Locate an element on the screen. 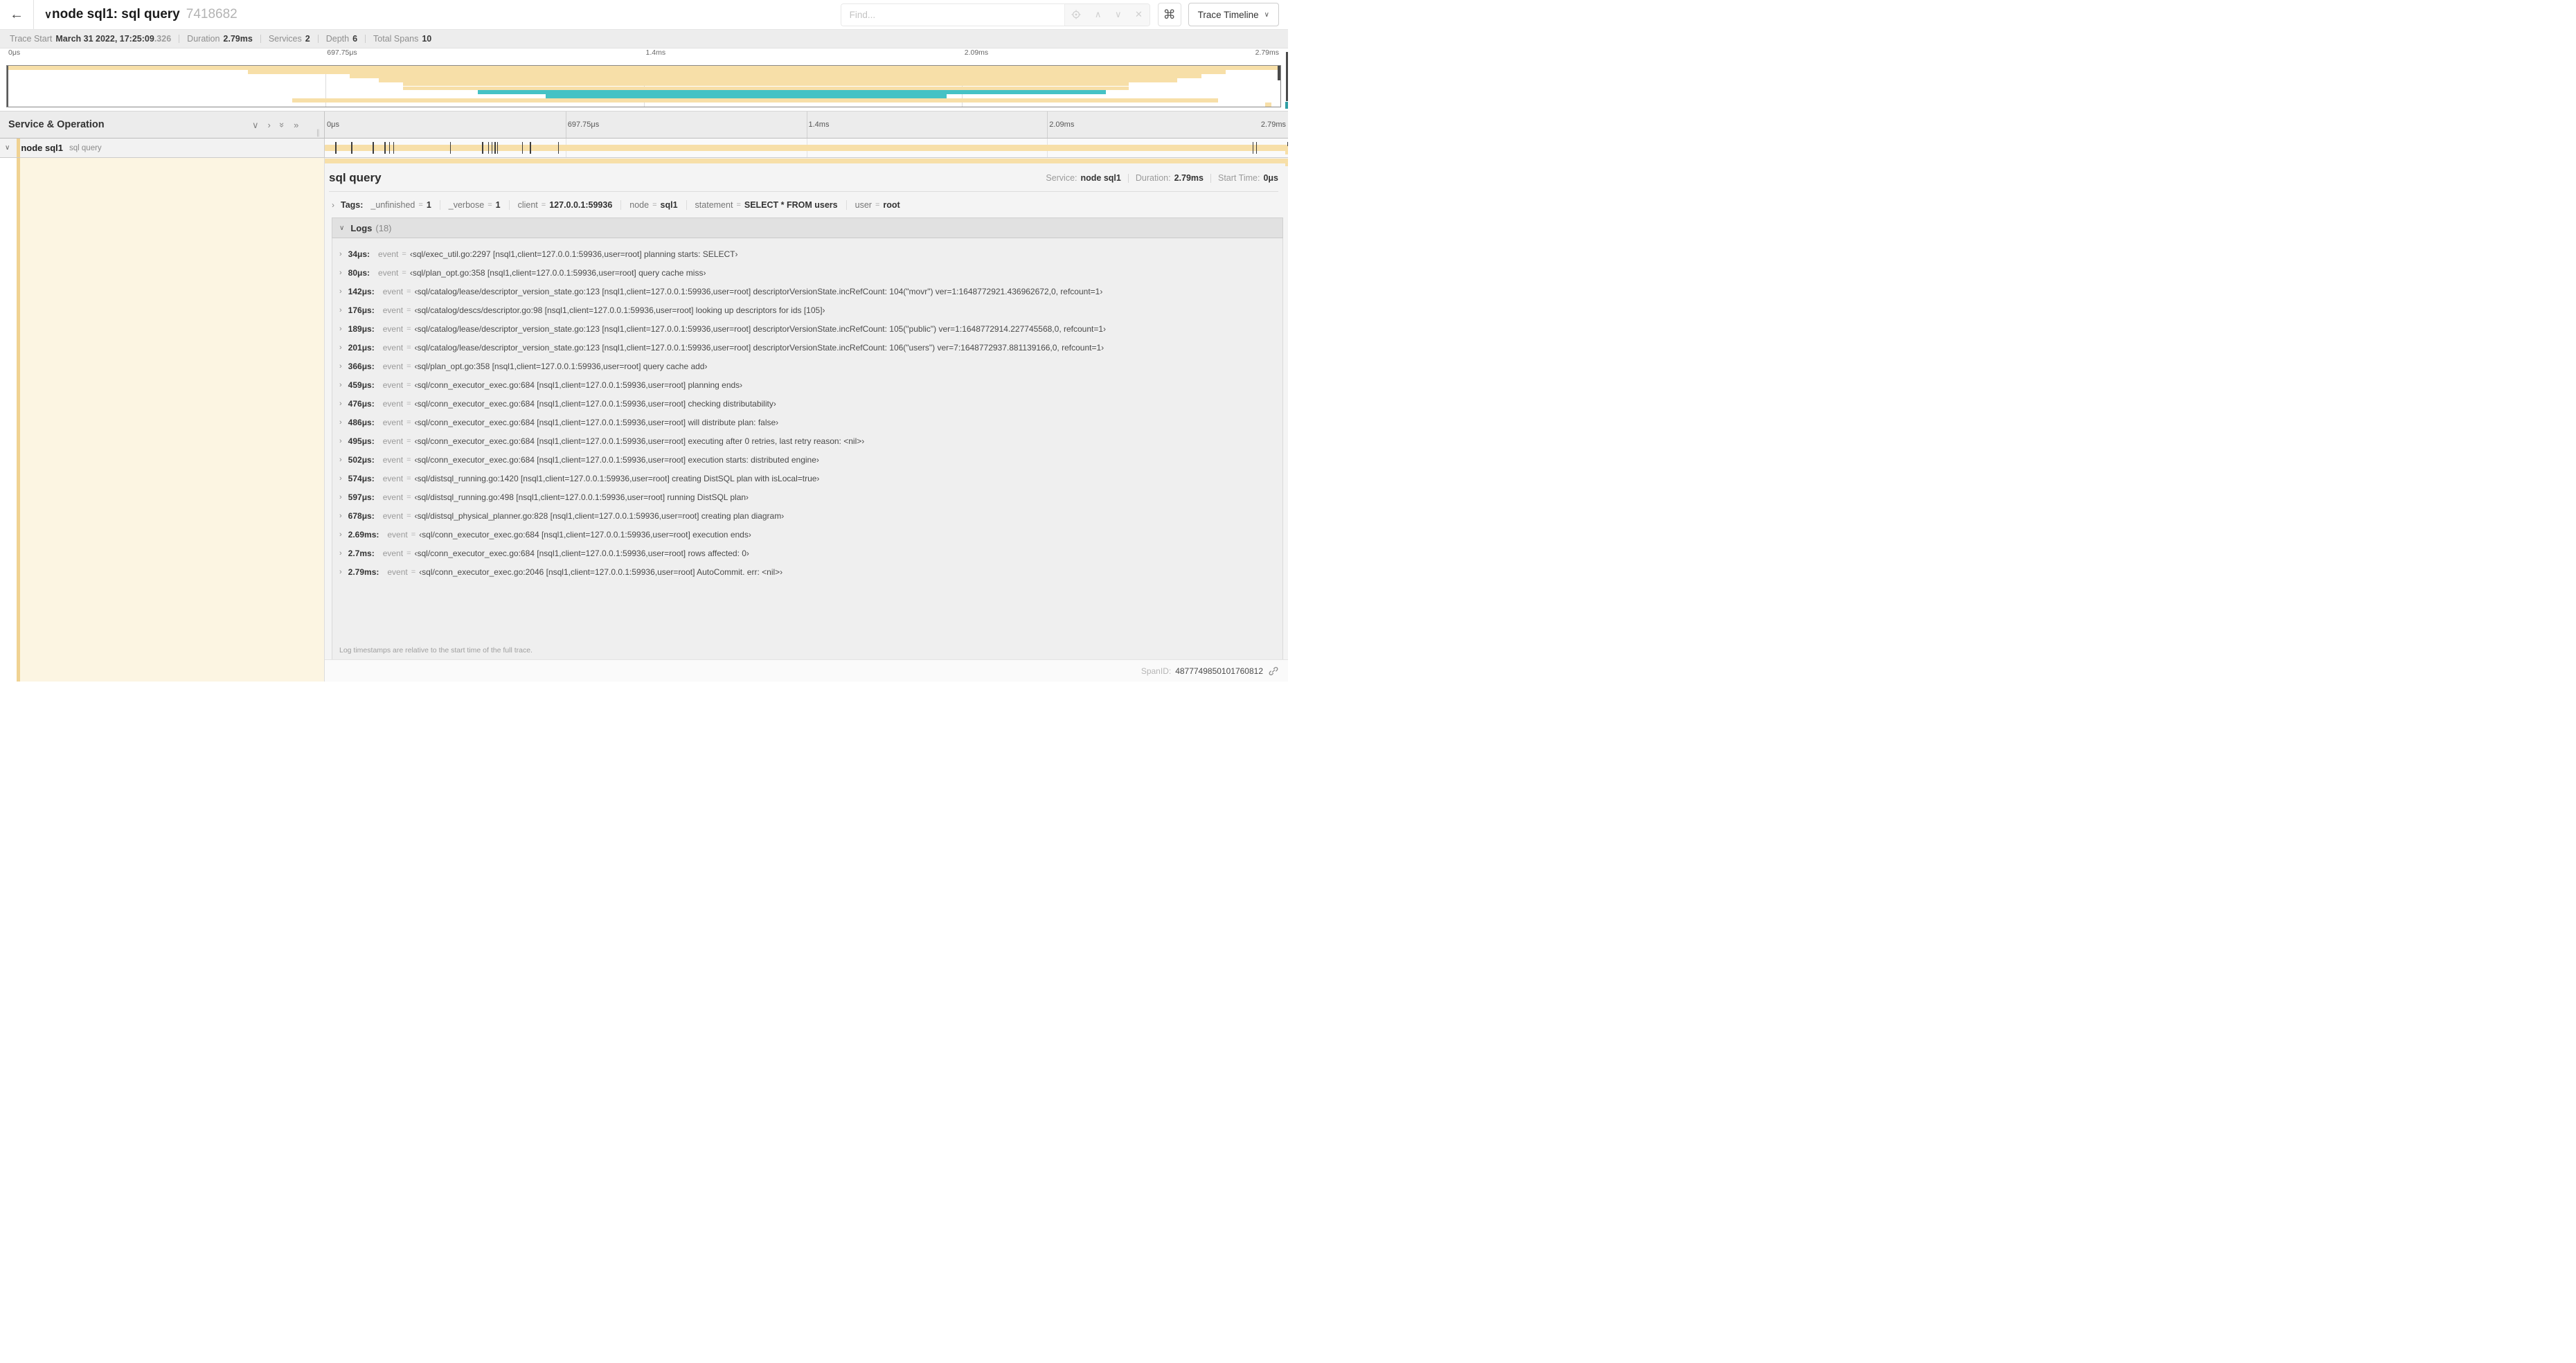 The height and width of the screenshot is (1363, 2576). column-resizer-handle: ∥ is located at coordinates (318, 132).